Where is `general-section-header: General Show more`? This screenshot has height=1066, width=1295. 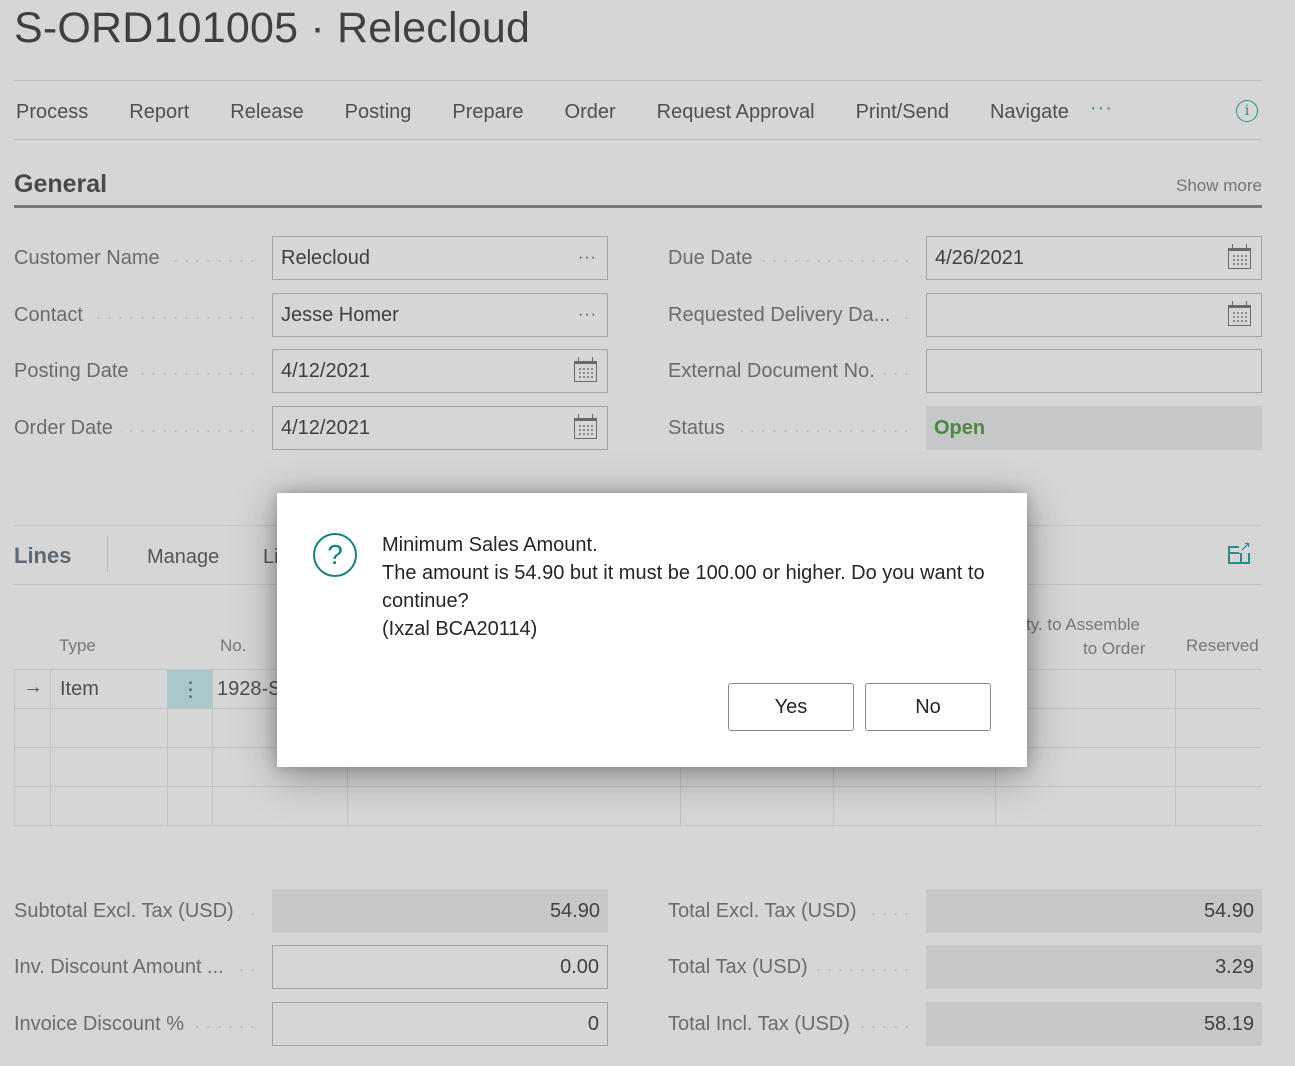
general-section-header: General Show more is located at coordinates (638, 188).